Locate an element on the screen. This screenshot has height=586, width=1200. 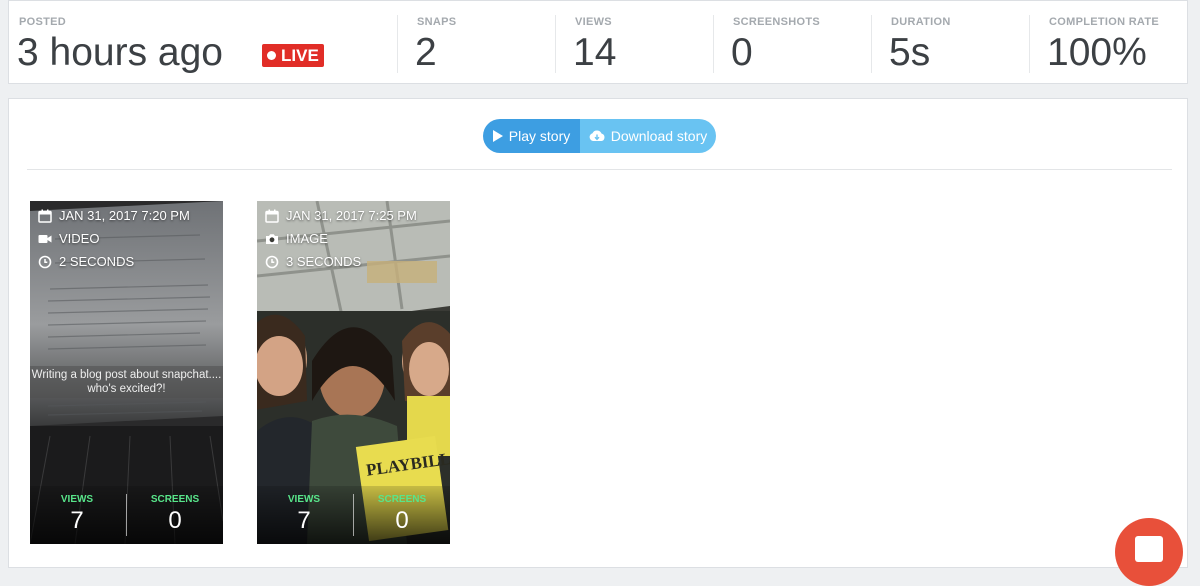
chat-icon is located at coordinates (1149, 549).